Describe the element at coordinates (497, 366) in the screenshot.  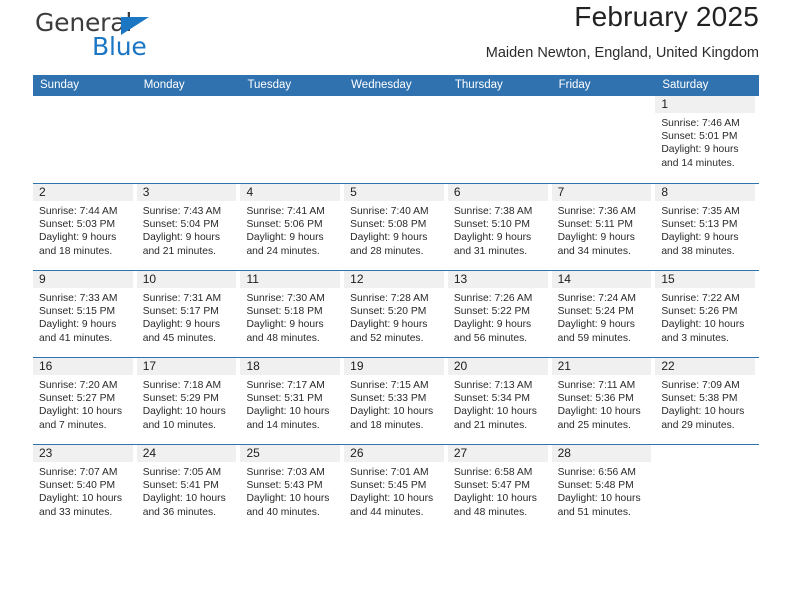
I see `day-number: 20` at that location.